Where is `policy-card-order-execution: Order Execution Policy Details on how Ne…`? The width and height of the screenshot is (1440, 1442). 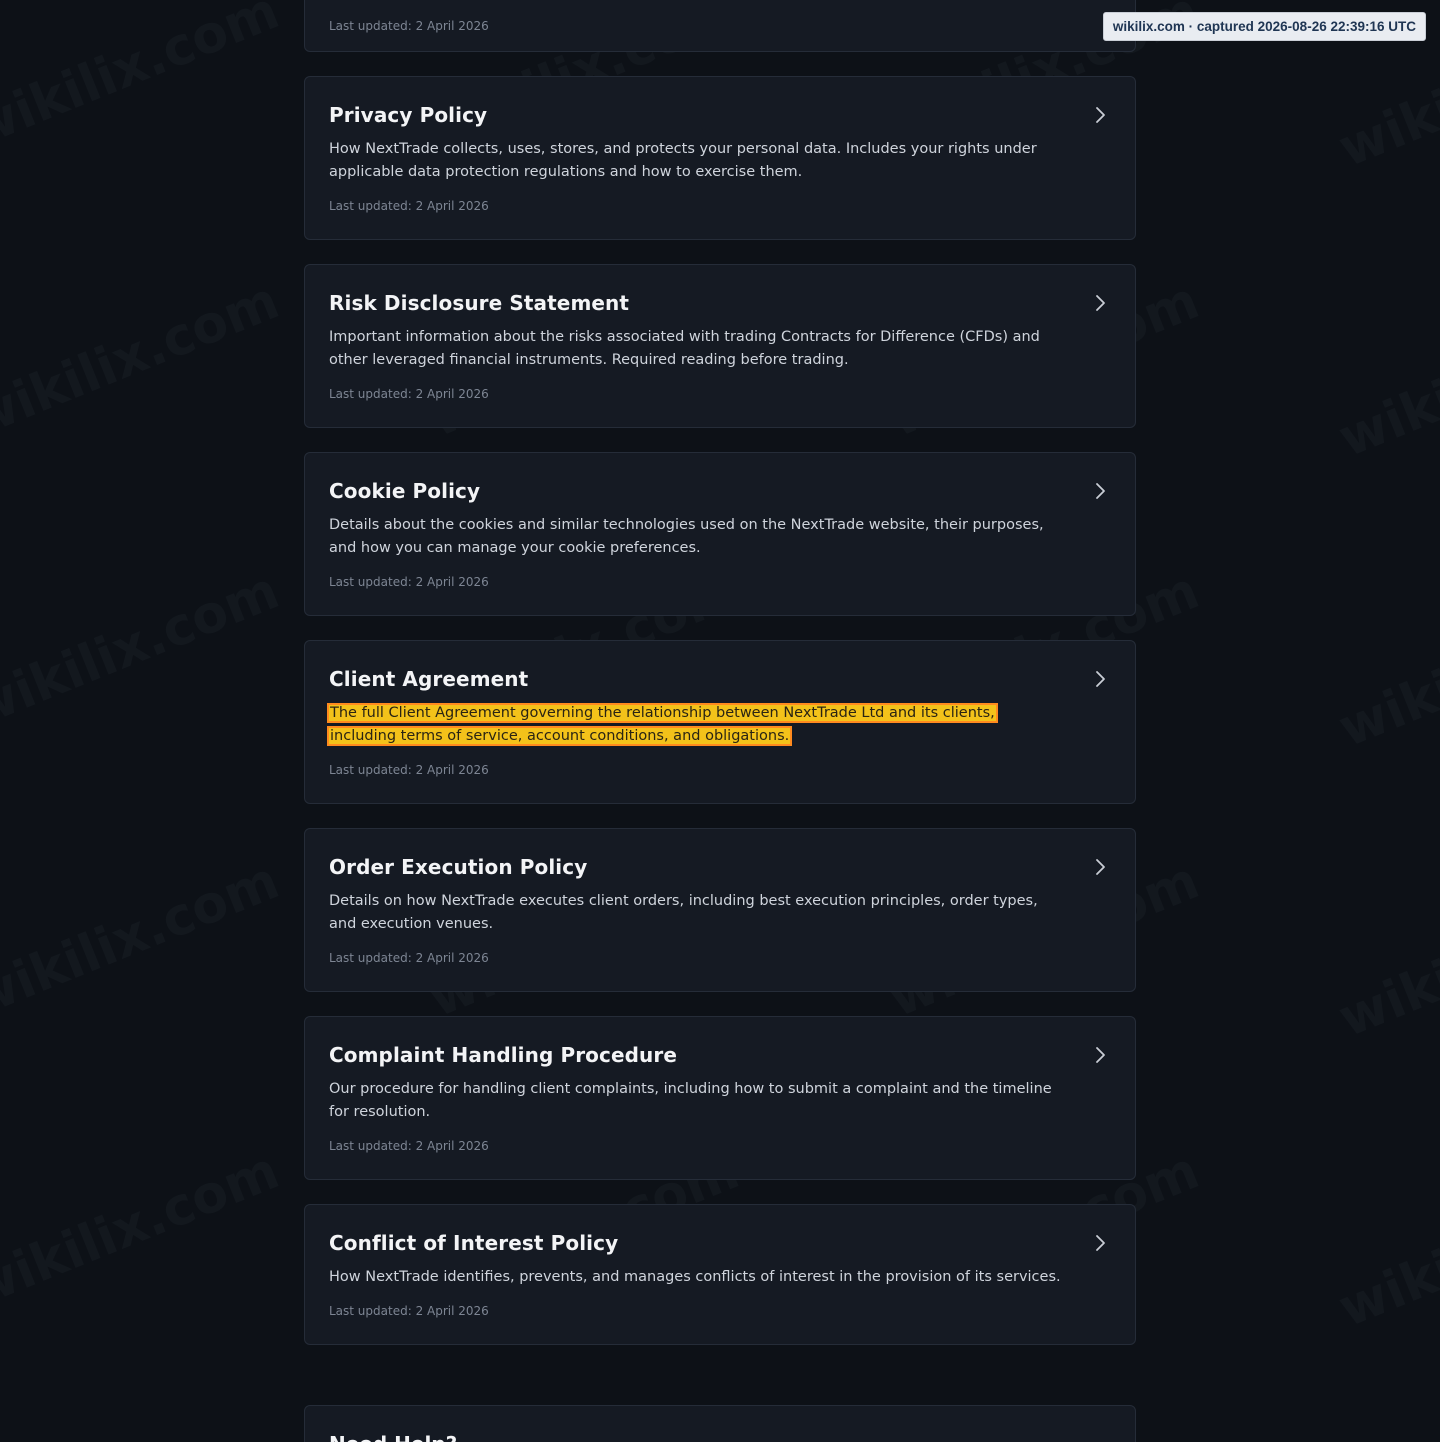 policy-card-order-execution: Order Execution Policy Details on how Ne… is located at coordinates (720, 910).